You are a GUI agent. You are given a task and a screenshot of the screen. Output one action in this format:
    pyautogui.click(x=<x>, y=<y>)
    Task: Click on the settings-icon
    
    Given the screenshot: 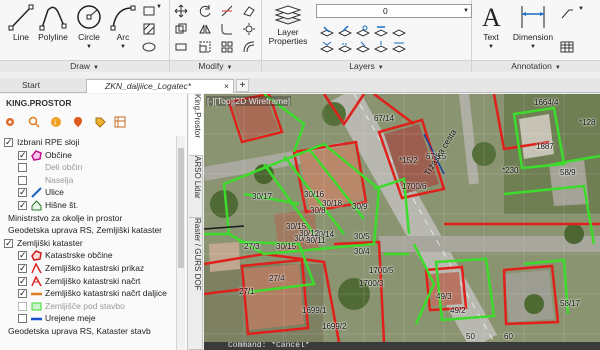 What is the action you would take?
    pyautogui.click(x=10, y=122)
    